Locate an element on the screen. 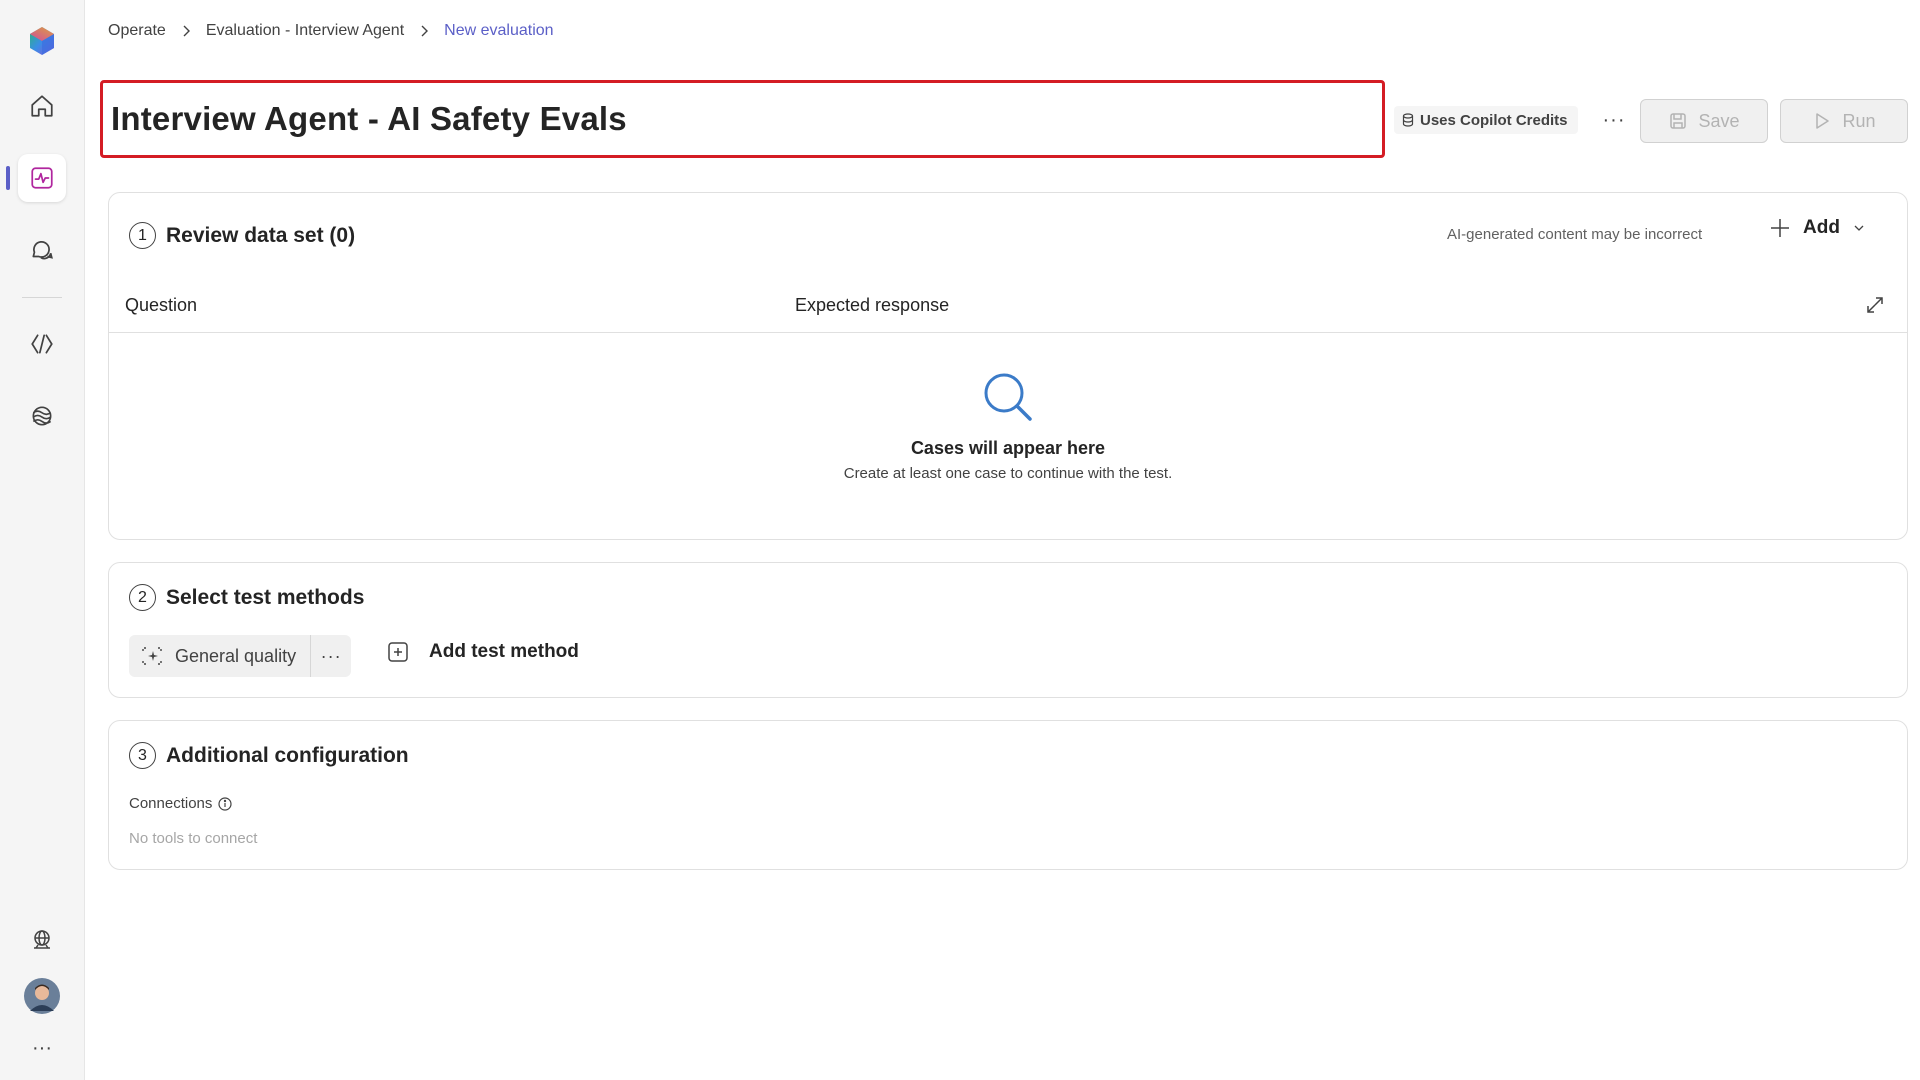  more-options-button: ··· is located at coordinates (42, 1048).